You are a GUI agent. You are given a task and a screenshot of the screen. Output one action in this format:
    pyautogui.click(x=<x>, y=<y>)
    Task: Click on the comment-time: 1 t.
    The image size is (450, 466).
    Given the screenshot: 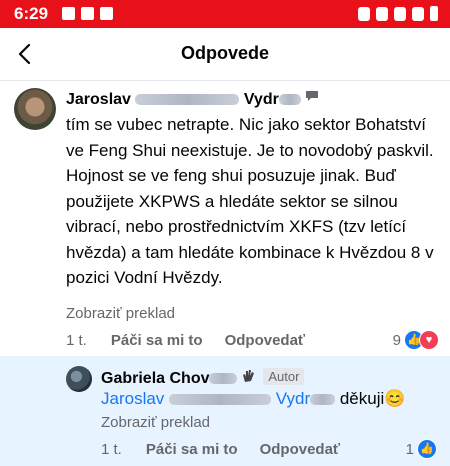 What is the action you would take?
    pyautogui.click(x=76, y=340)
    